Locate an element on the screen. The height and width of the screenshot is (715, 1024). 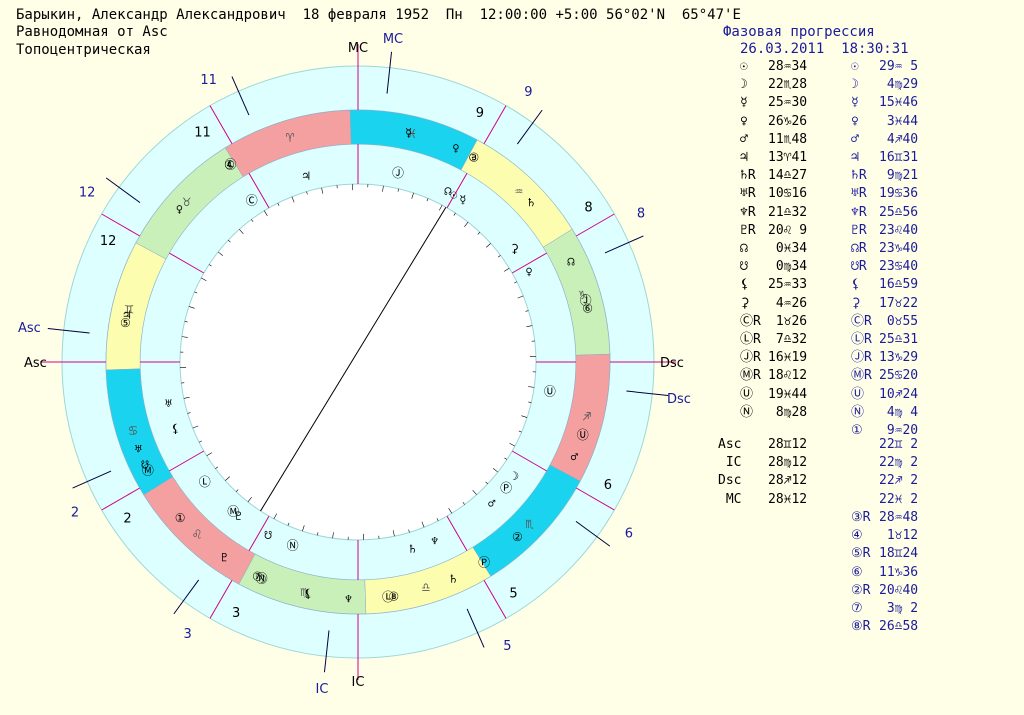
progressed-planet-position: 25♋20 is located at coordinates (899, 376).